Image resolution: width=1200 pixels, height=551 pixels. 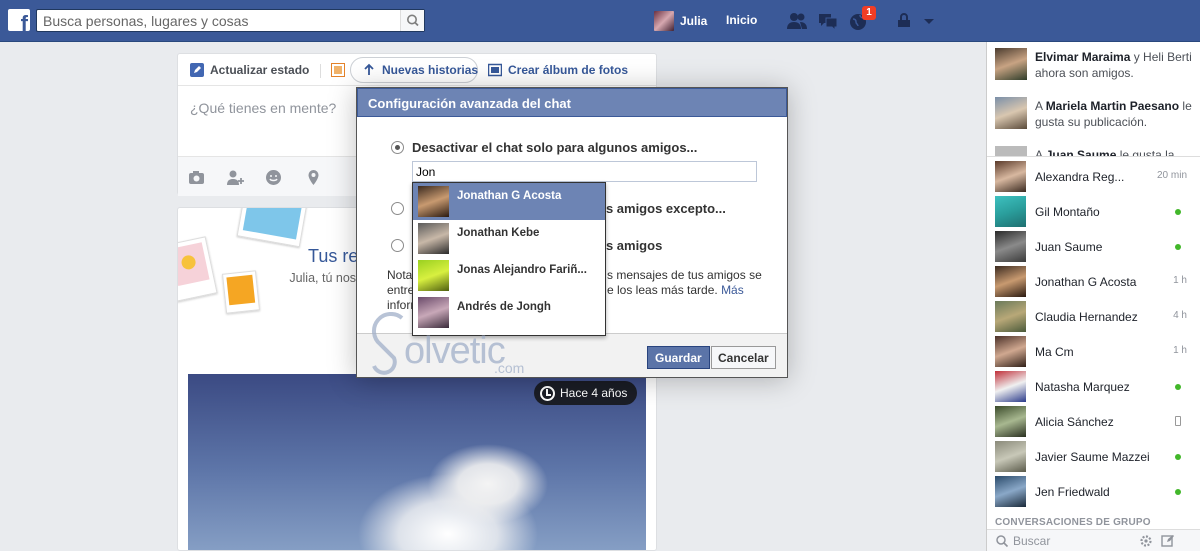 I want to click on contact-status-time: 4 h, so click(x=1180, y=315).